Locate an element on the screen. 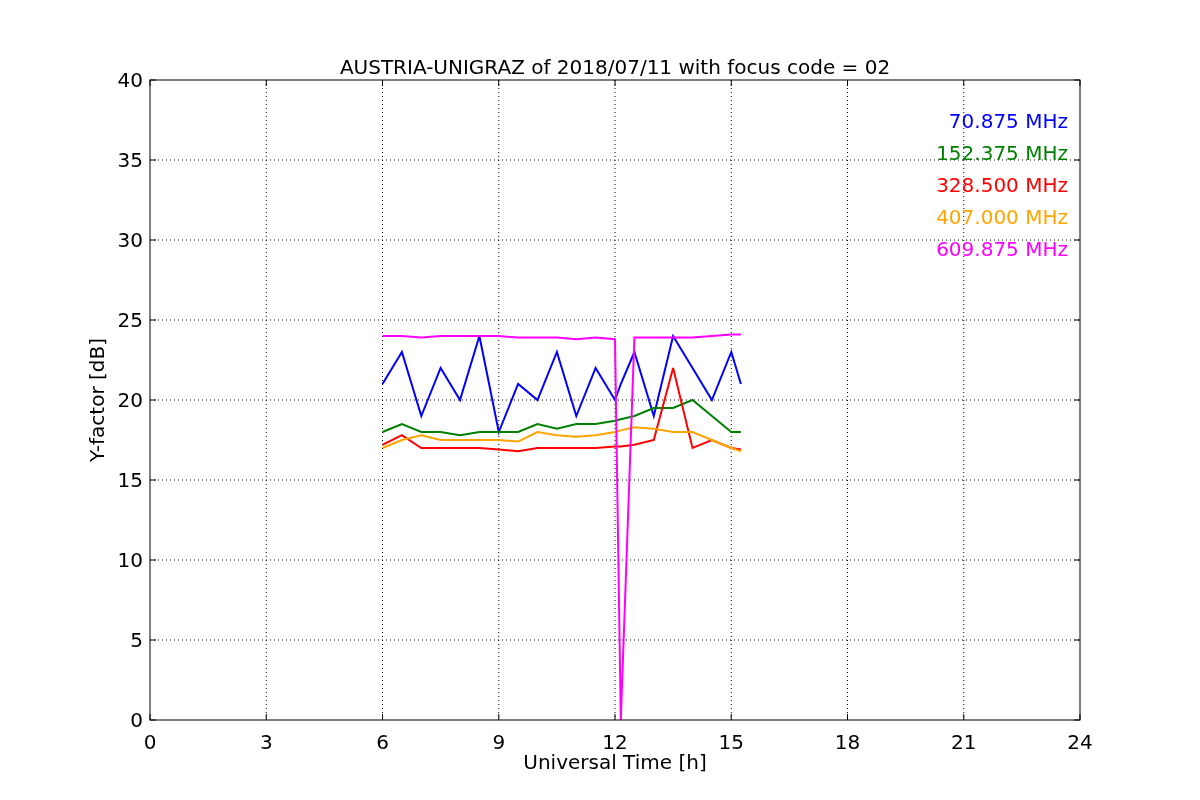 Image resolution: width=1200 pixels, height=800 pixels. x-tick-label: 6 is located at coordinates (382, 742).